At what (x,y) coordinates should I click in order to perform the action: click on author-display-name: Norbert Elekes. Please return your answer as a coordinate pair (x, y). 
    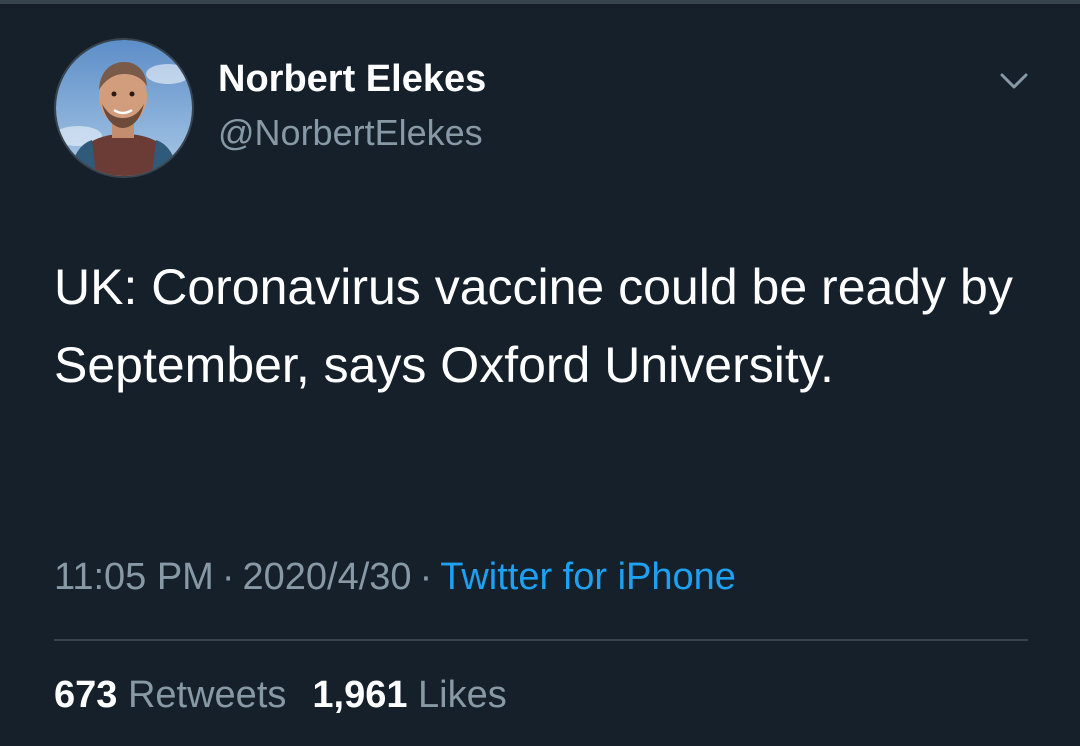
    Looking at the image, I should click on (352, 79).